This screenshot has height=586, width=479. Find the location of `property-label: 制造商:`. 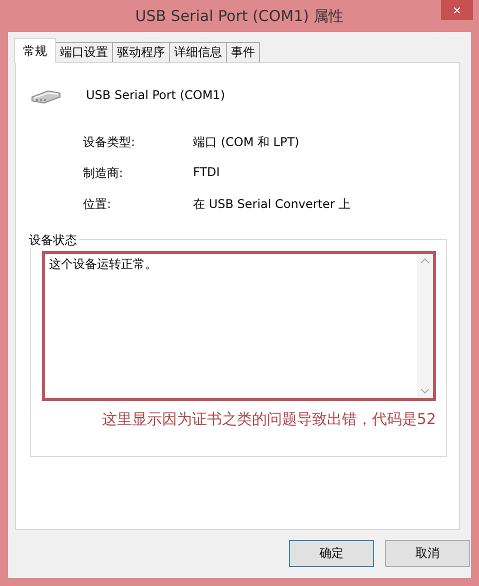

property-label: 制造商: is located at coordinates (103, 173).